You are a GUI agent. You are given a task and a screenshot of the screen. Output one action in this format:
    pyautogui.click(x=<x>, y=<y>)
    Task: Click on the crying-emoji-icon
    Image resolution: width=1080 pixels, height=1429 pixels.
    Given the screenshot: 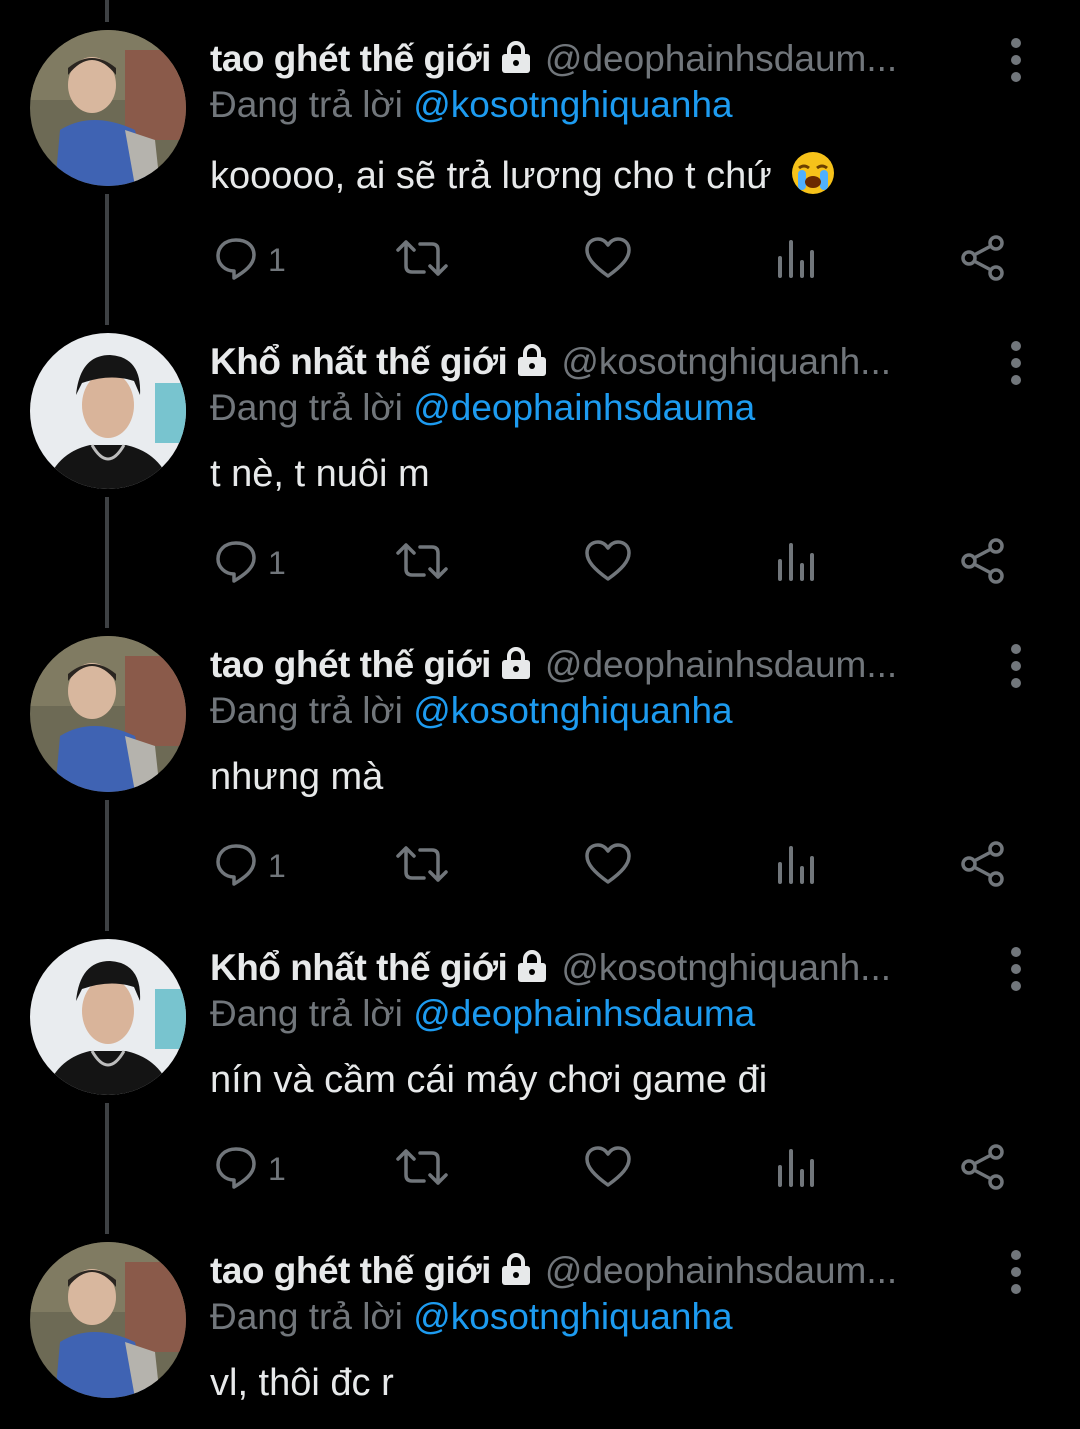 What is the action you would take?
    pyautogui.click(x=813, y=178)
    